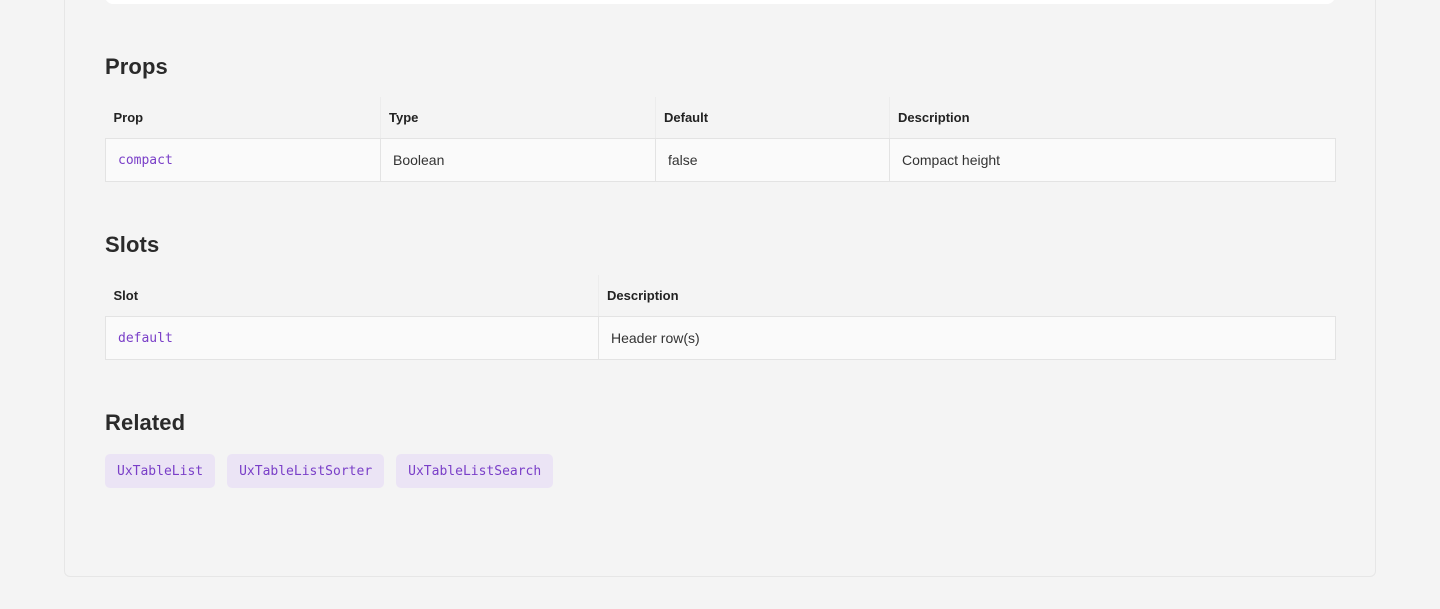 Image resolution: width=1440 pixels, height=609 pixels. I want to click on props-header-default: Default, so click(772, 118).